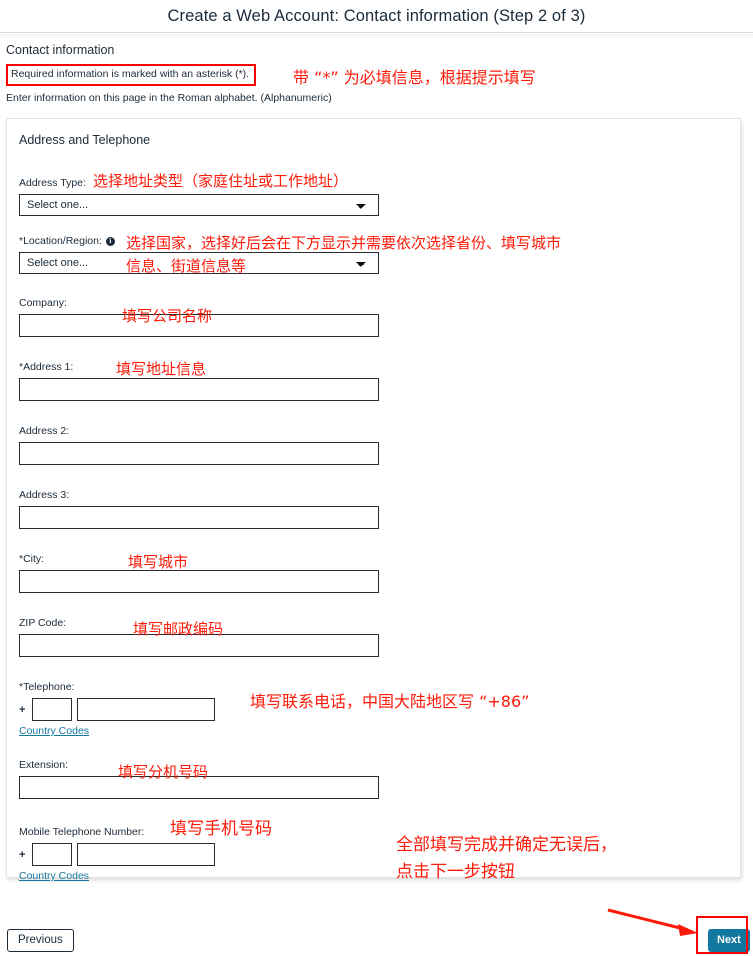  I want to click on input-telephone-country-code, so click(52, 709).